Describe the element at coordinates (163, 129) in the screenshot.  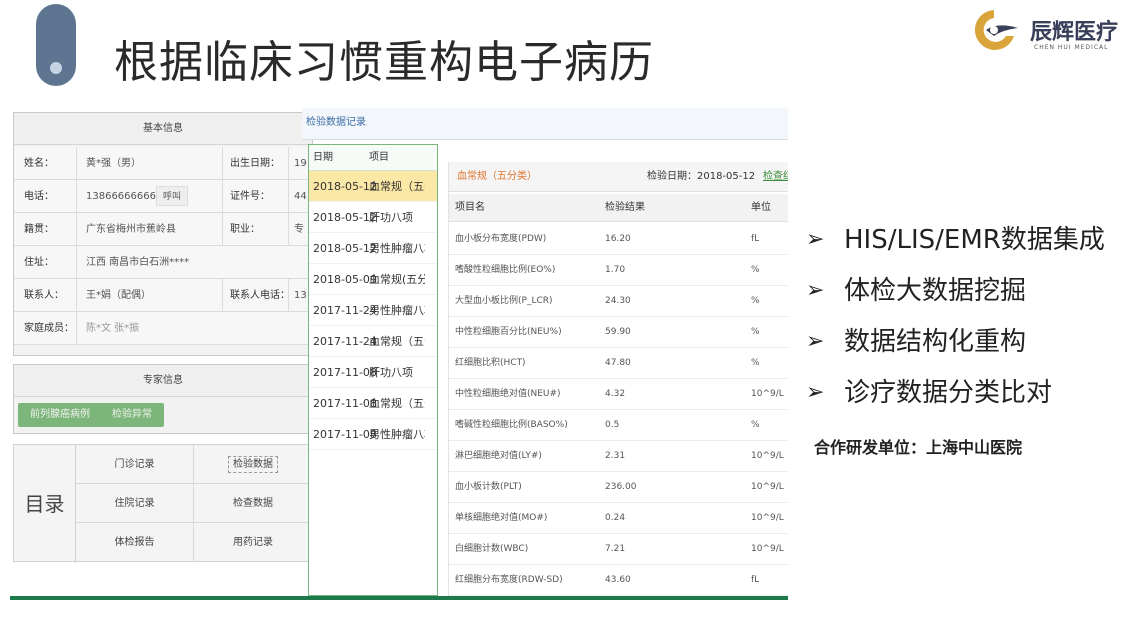
I see `basic-info-title: 基本信息` at that location.